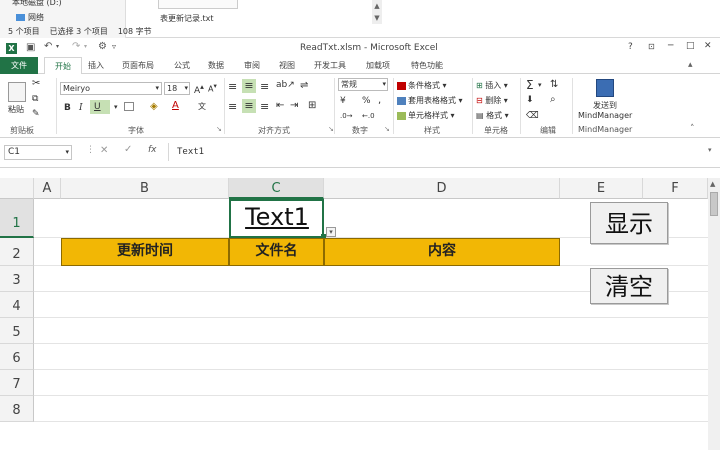 The image size is (720, 450). Describe the element at coordinates (36, 83) in the screenshot. I see `cut-icon: ✂` at that location.